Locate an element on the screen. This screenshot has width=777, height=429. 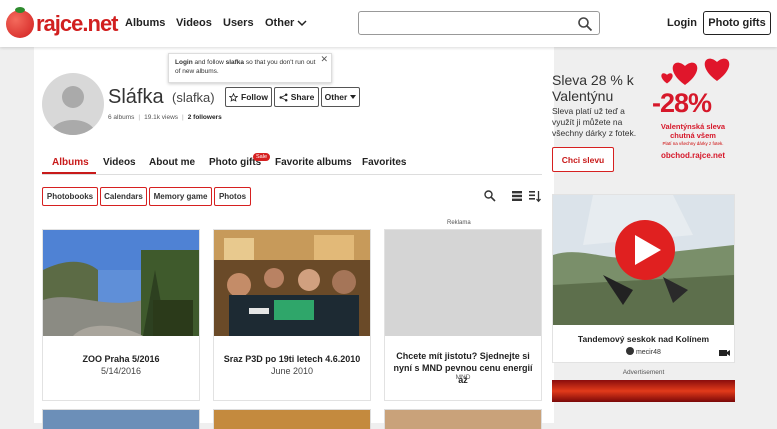
tooltip-mid: and follow is located at coordinates (209, 62).